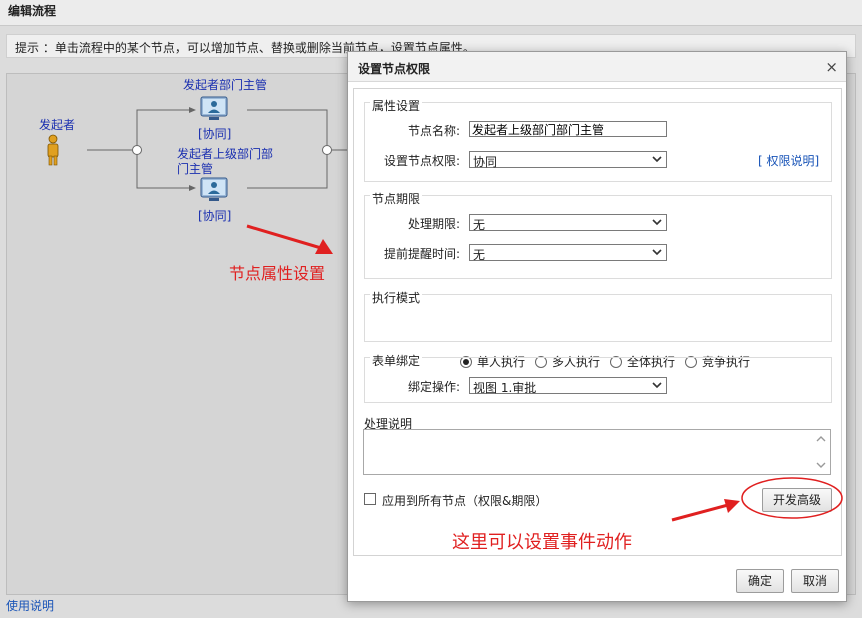  What do you see at coordinates (394, 69) in the screenshot?
I see `dialog-title: 设置节点权限` at bounding box center [394, 69].